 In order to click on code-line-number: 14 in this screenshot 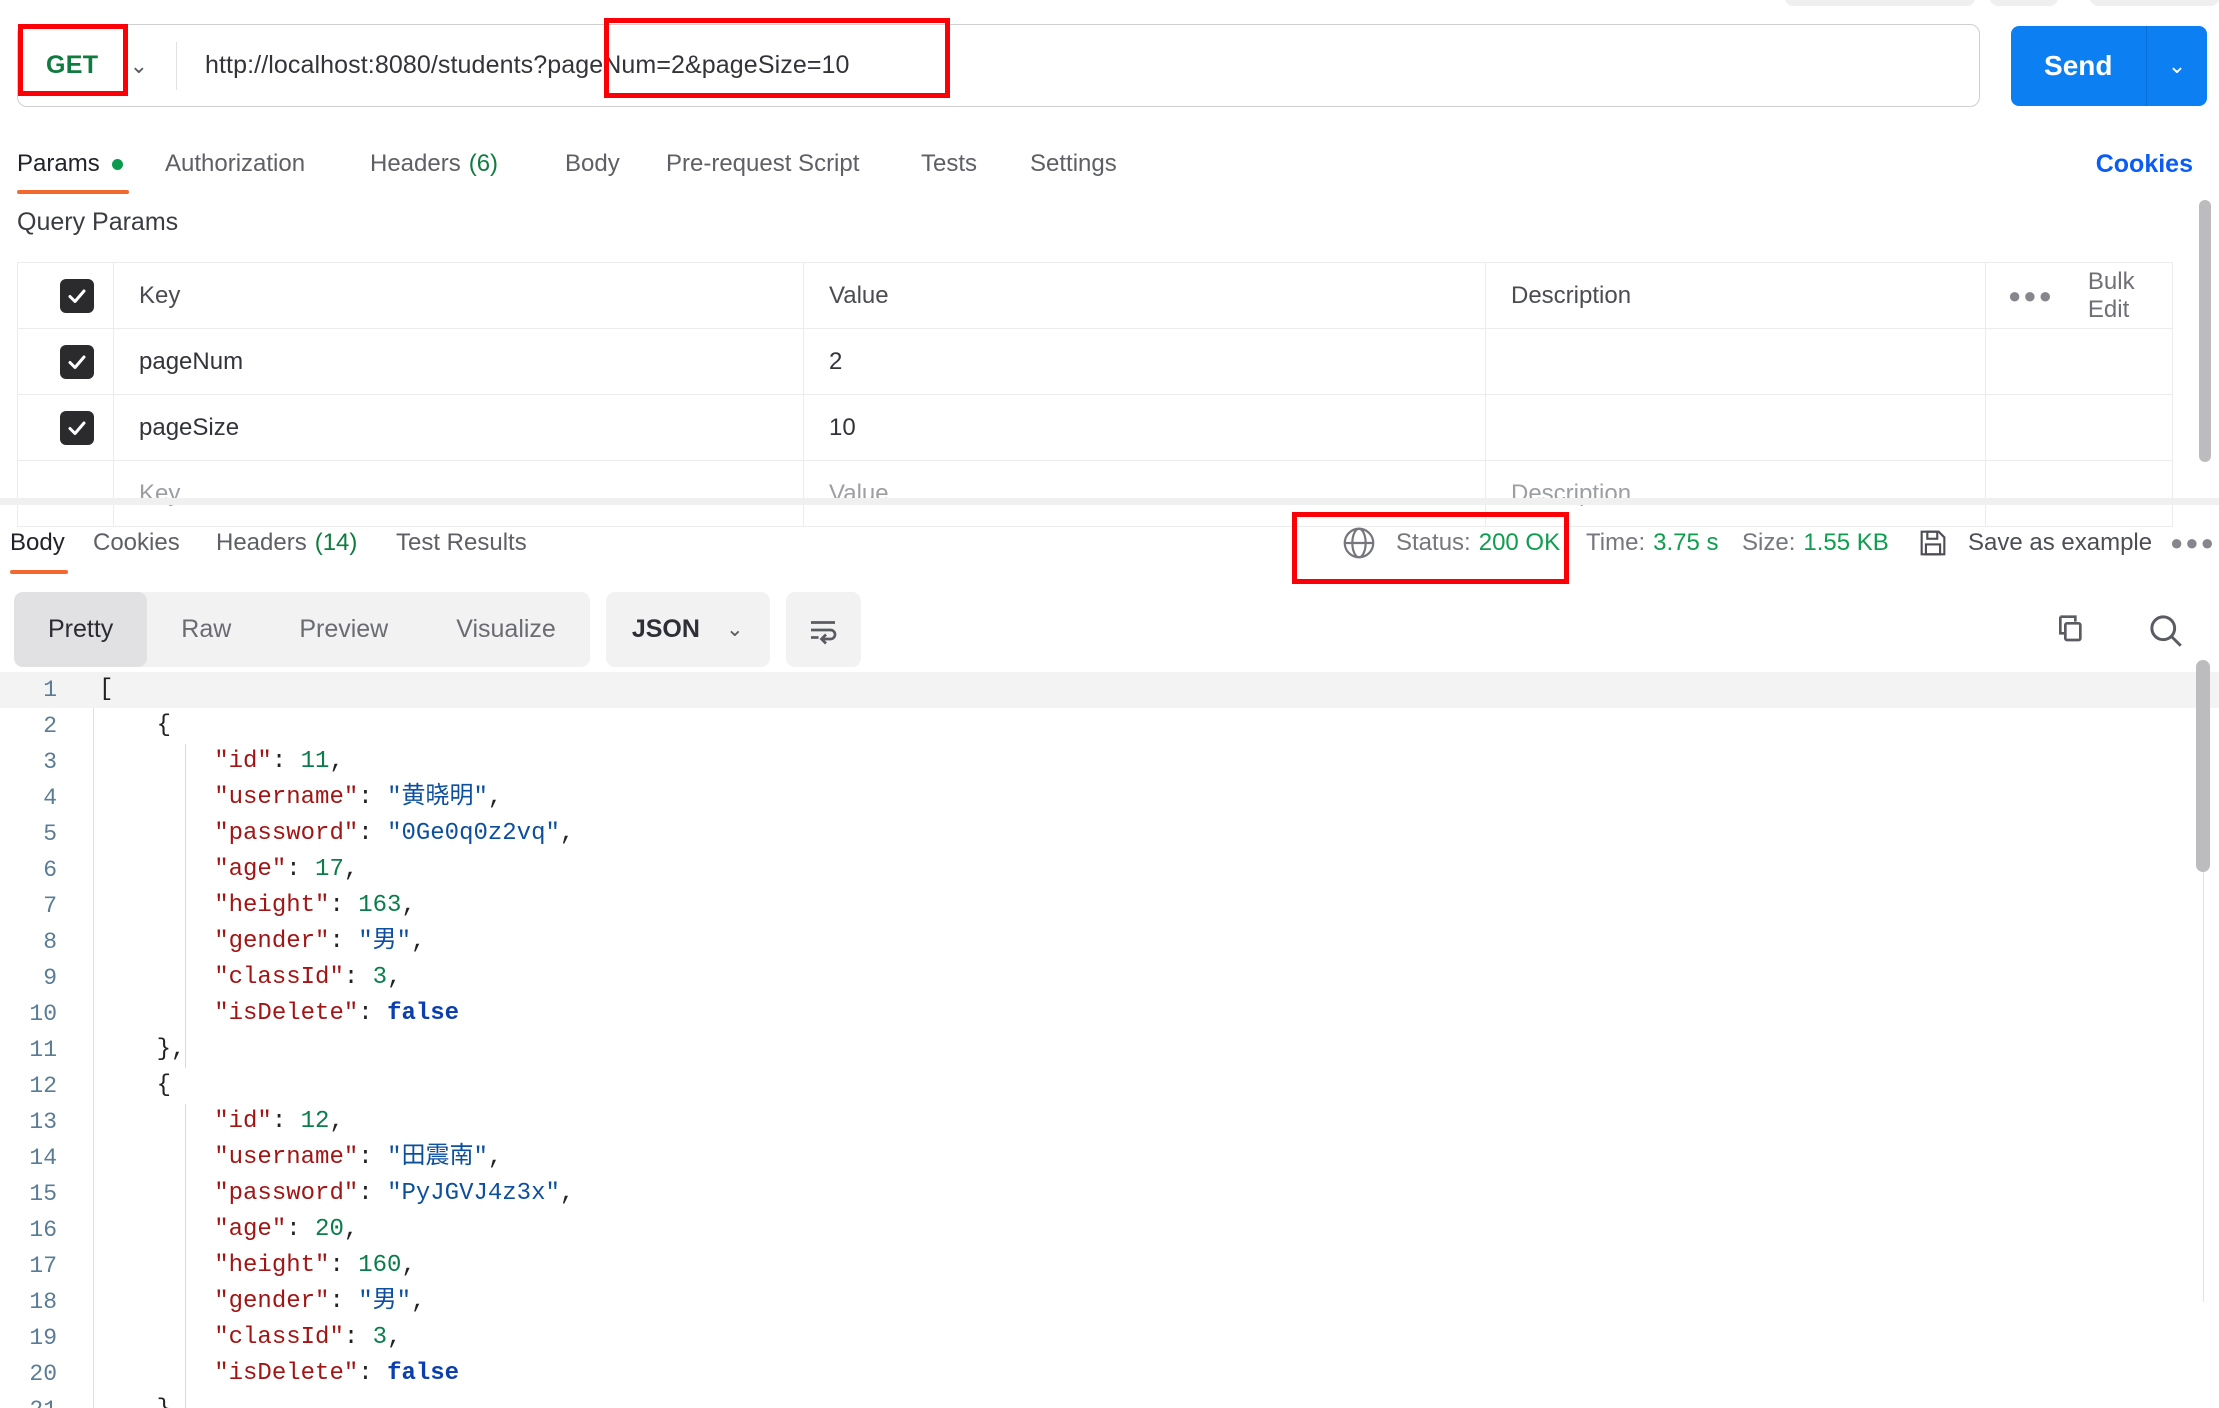, I will do `click(43, 1158)`.